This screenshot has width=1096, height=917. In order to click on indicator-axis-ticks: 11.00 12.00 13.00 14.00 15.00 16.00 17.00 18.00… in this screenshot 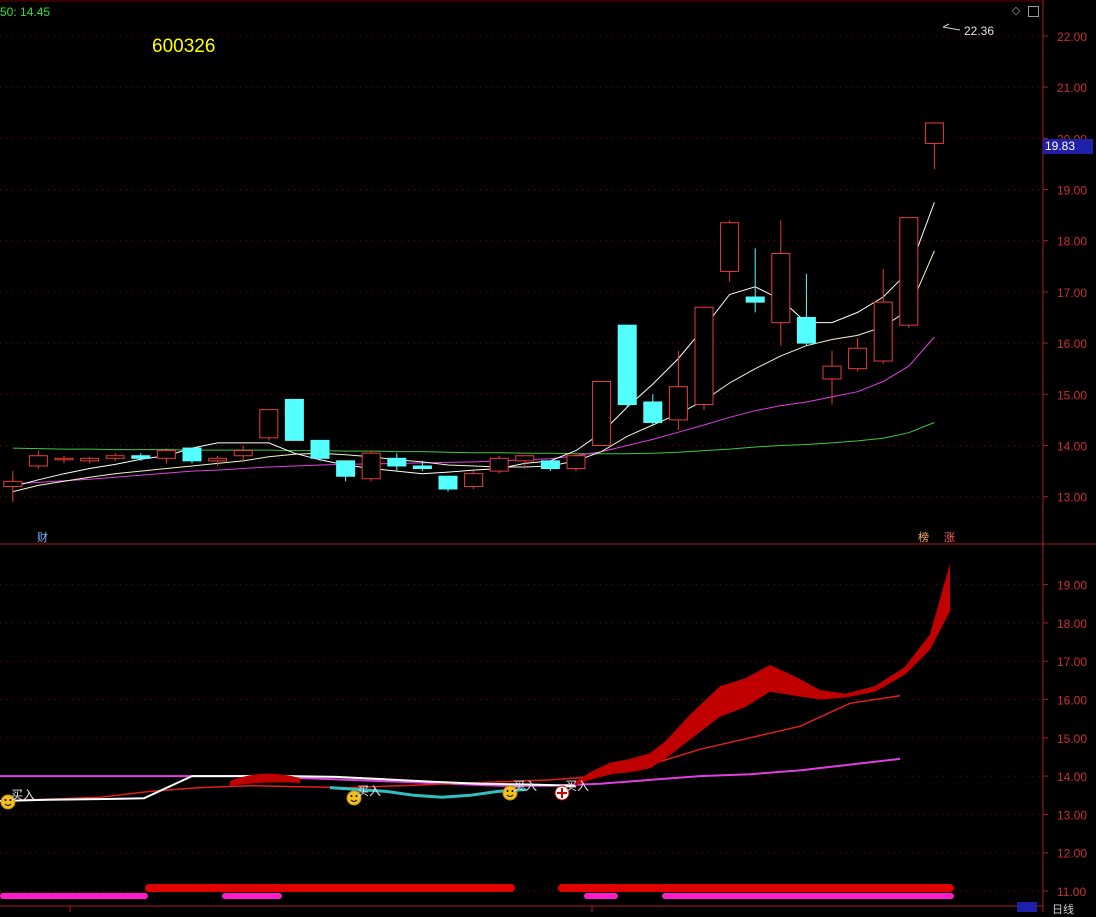, I will do `click(1065, 739)`.